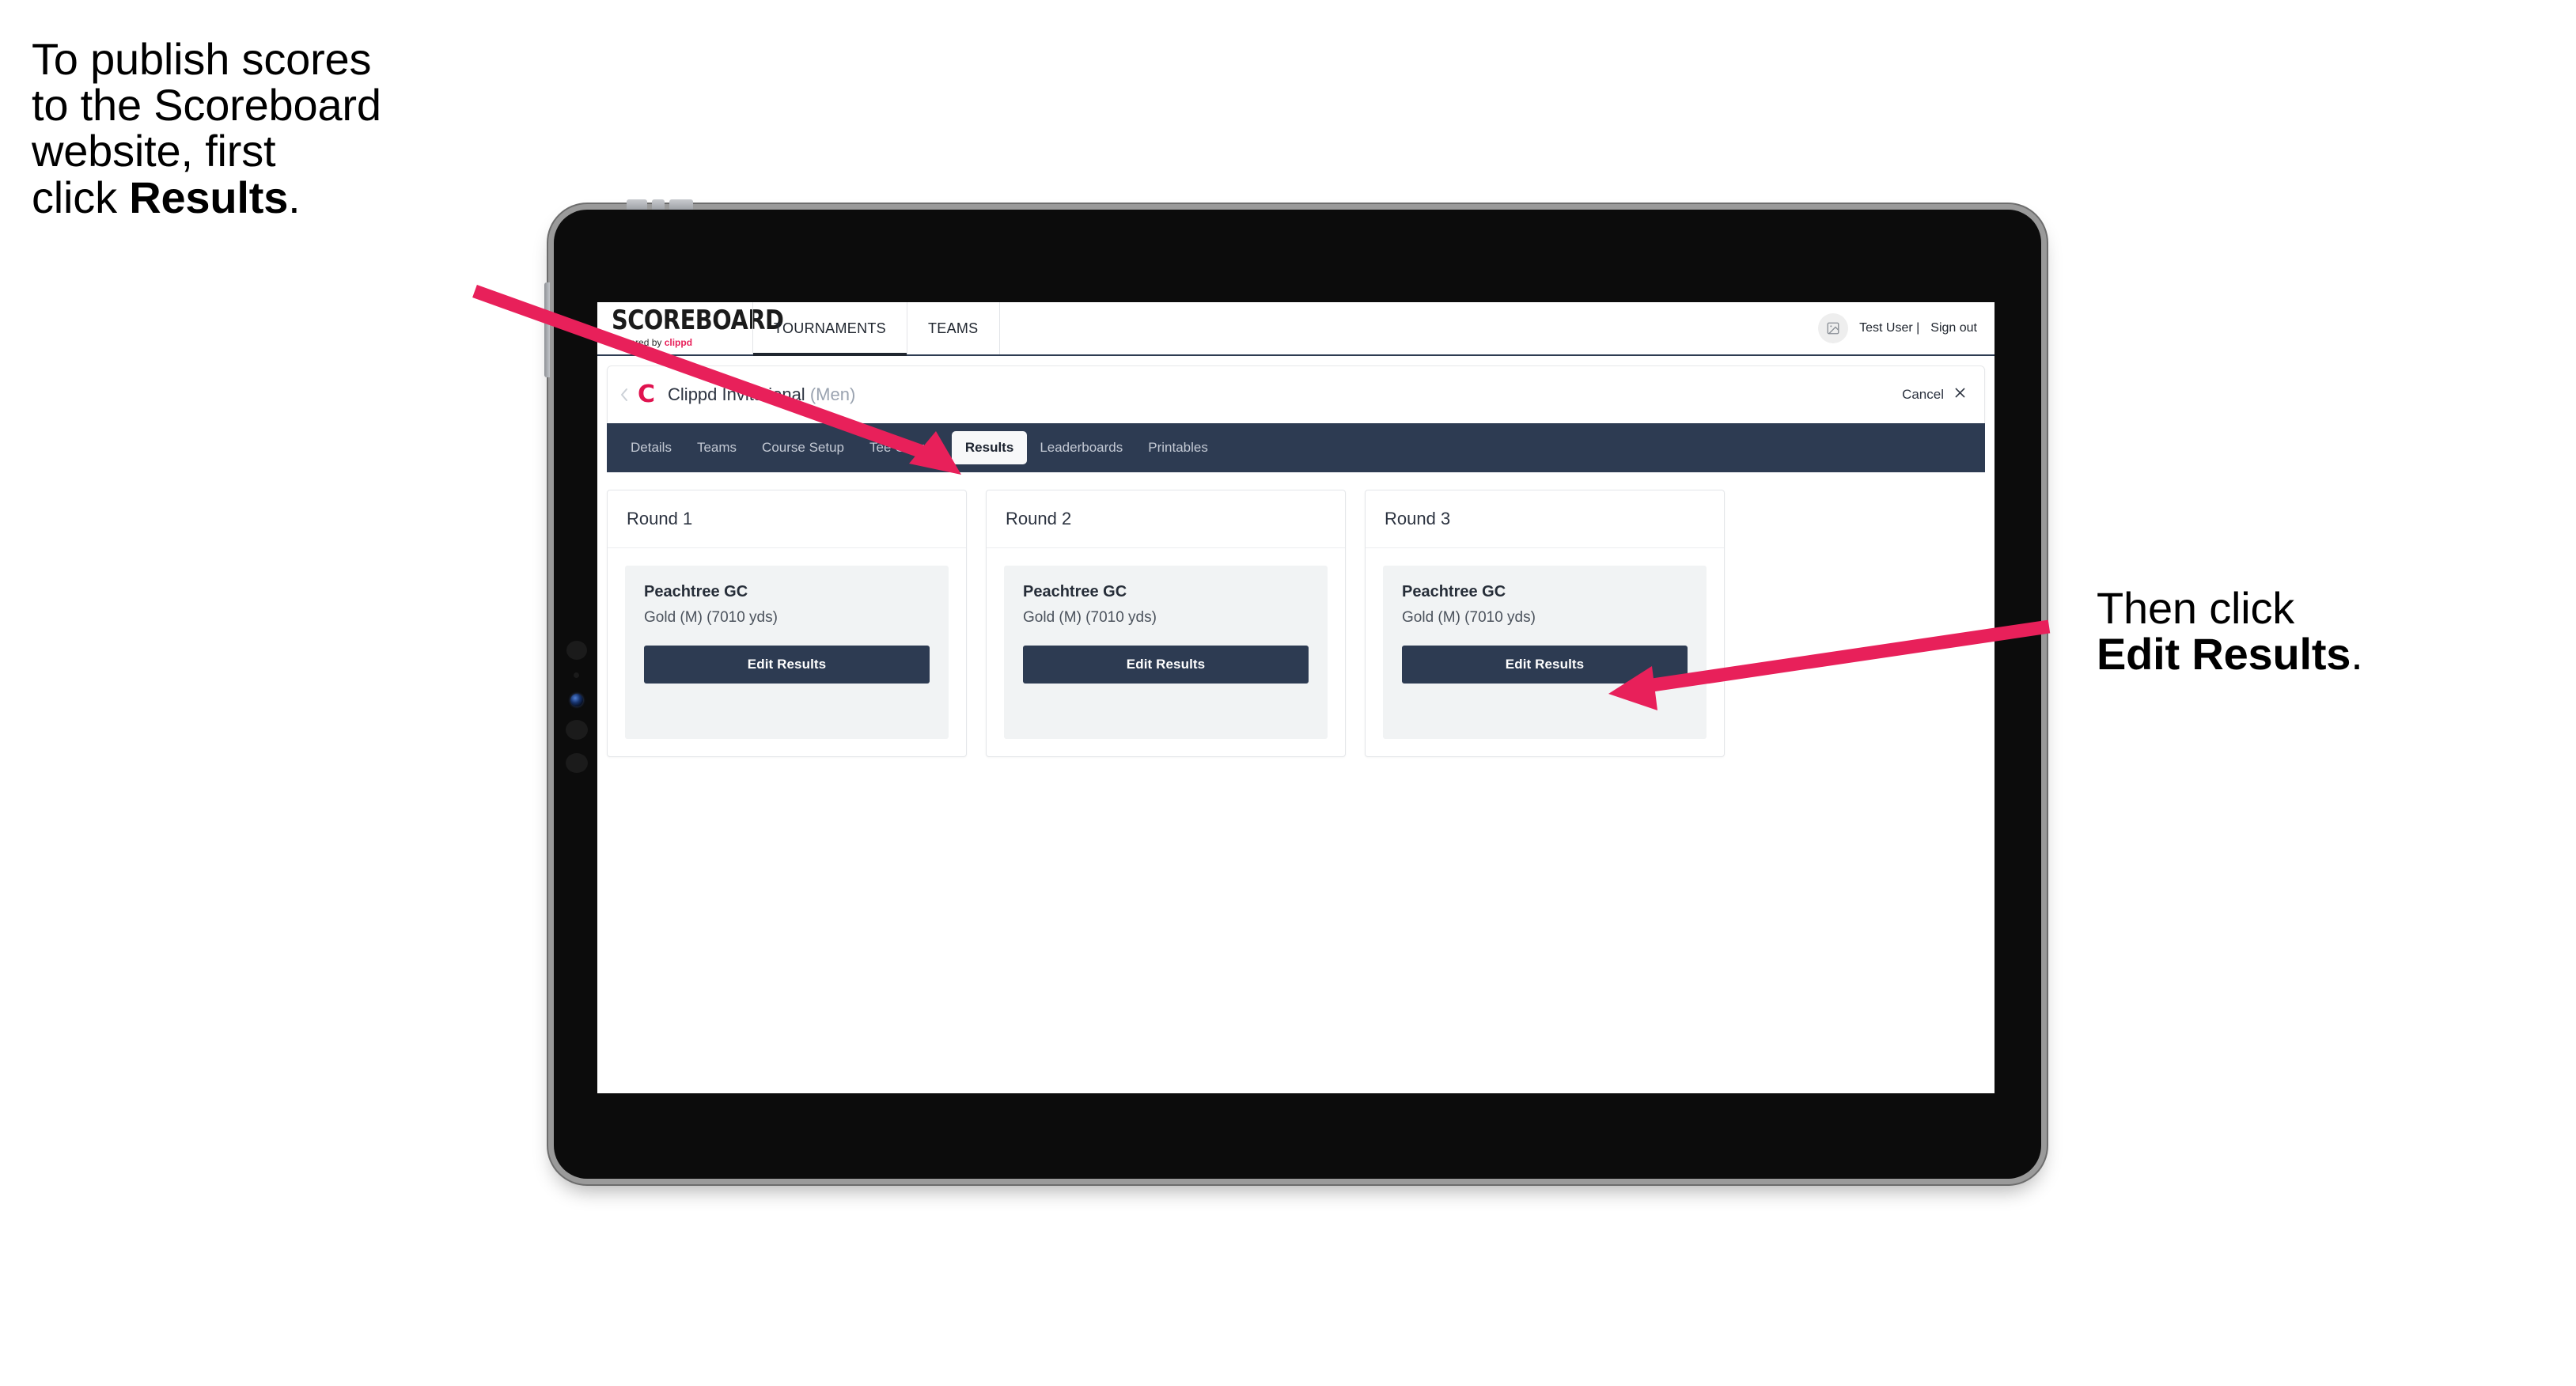 The image size is (2576, 1386). I want to click on tab-course-setup: Course Setup, so click(803, 448).